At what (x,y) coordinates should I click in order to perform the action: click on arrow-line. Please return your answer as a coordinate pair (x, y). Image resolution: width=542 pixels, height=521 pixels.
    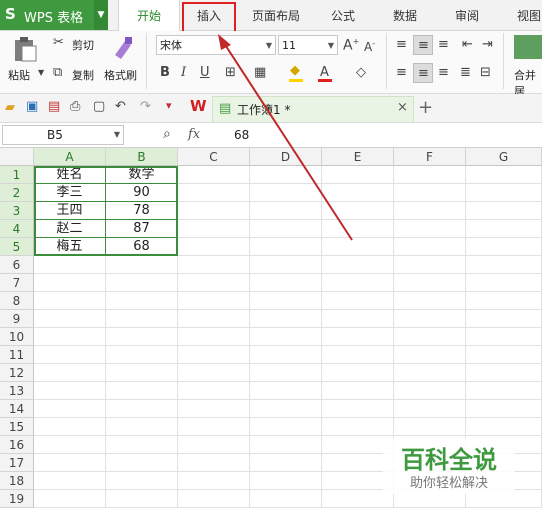
    Looking at the image, I should click on (287, 140).